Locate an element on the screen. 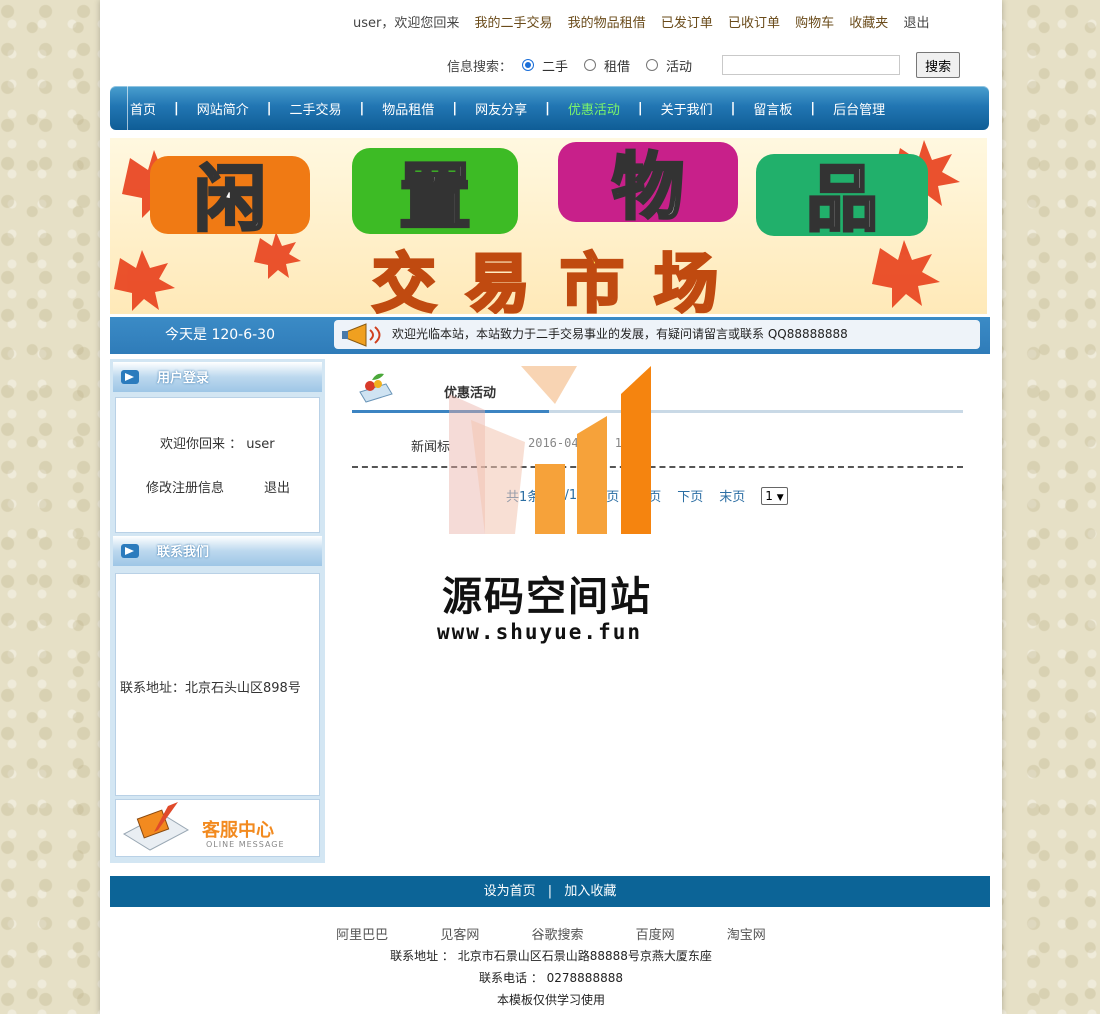 The image size is (1100, 1014). banner-char: 品 is located at coordinates (842, 199).